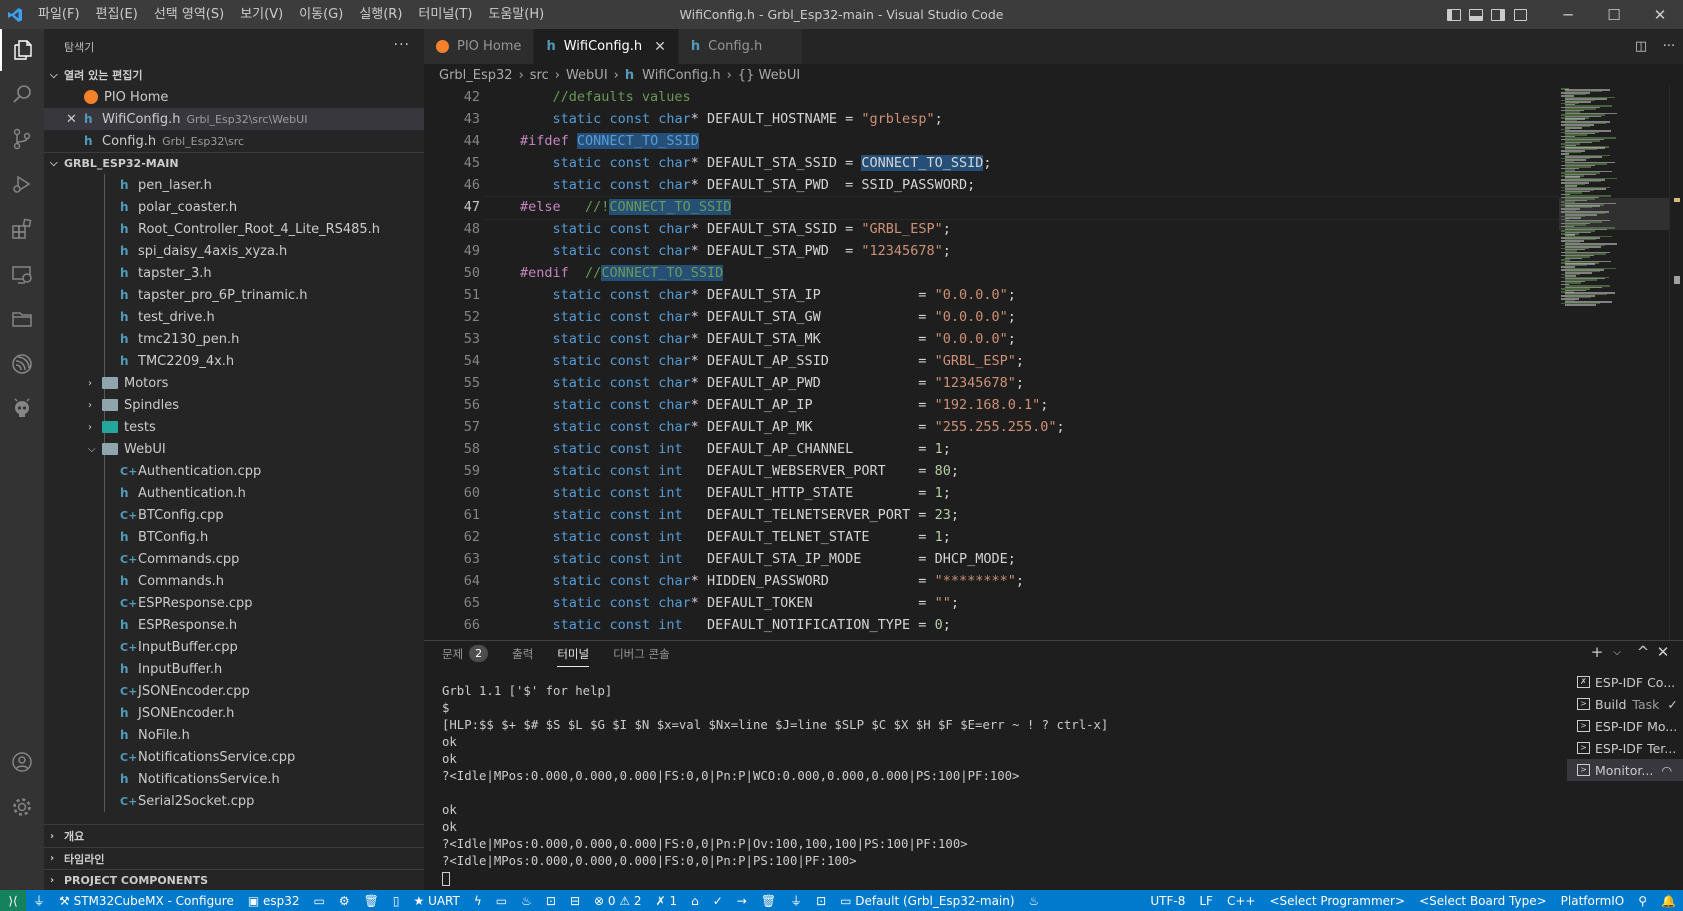 The image size is (1683, 911). What do you see at coordinates (234, 449) in the screenshot?
I see `folder-item: ⌵ WebUI` at bounding box center [234, 449].